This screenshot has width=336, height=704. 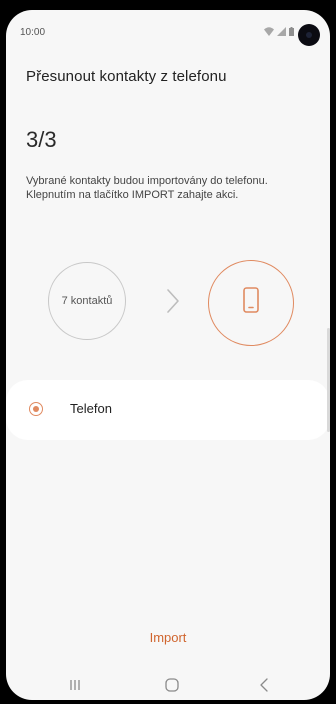 What do you see at coordinates (269, 31) in the screenshot?
I see `wifi-icon` at bounding box center [269, 31].